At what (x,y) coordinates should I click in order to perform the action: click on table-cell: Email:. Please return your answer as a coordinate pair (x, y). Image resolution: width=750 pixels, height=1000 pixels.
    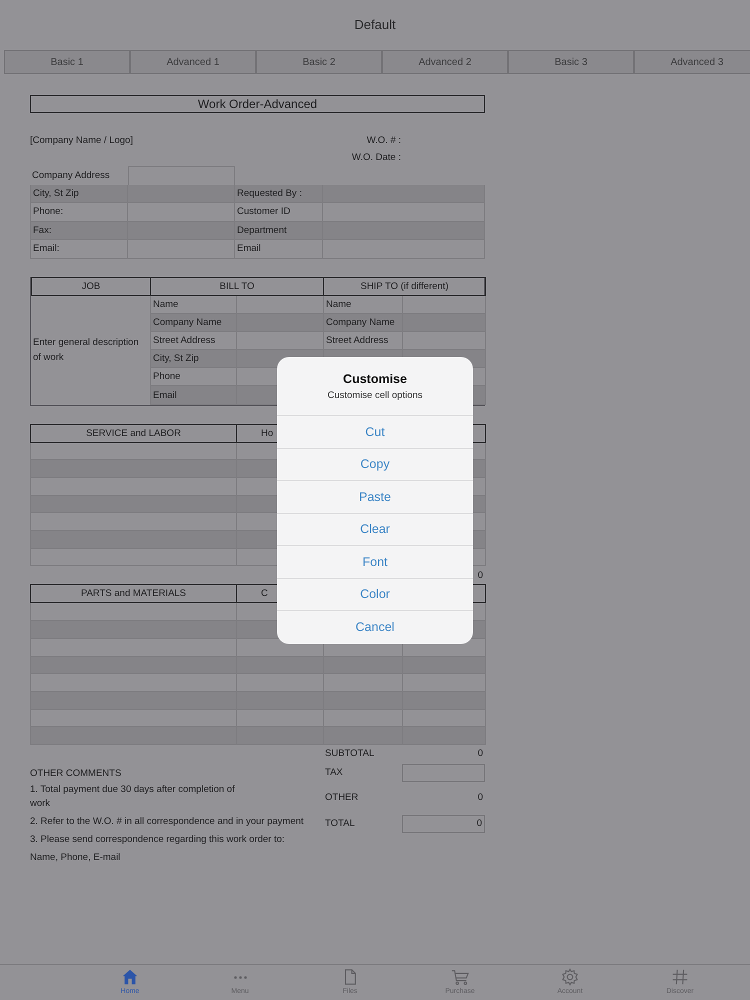
    Looking at the image, I should click on (79, 249).